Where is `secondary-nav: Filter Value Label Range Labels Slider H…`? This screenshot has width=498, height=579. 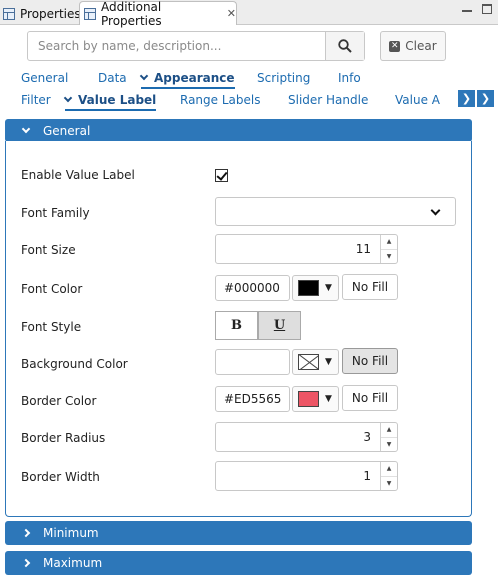 secondary-nav: Filter Value Label Range Labels Slider H… is located at coordinates (238, 102).